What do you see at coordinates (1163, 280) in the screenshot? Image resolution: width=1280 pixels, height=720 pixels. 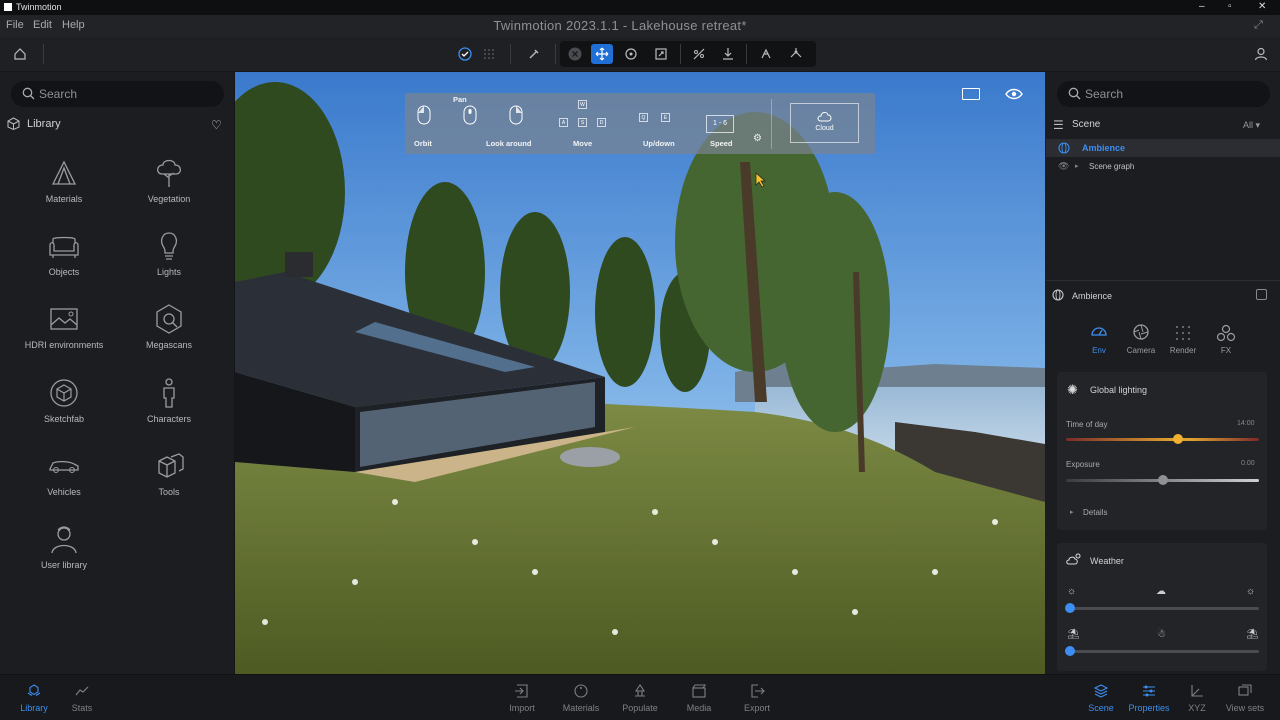 I see `panel-divider` at bounding box center [1163, 280].